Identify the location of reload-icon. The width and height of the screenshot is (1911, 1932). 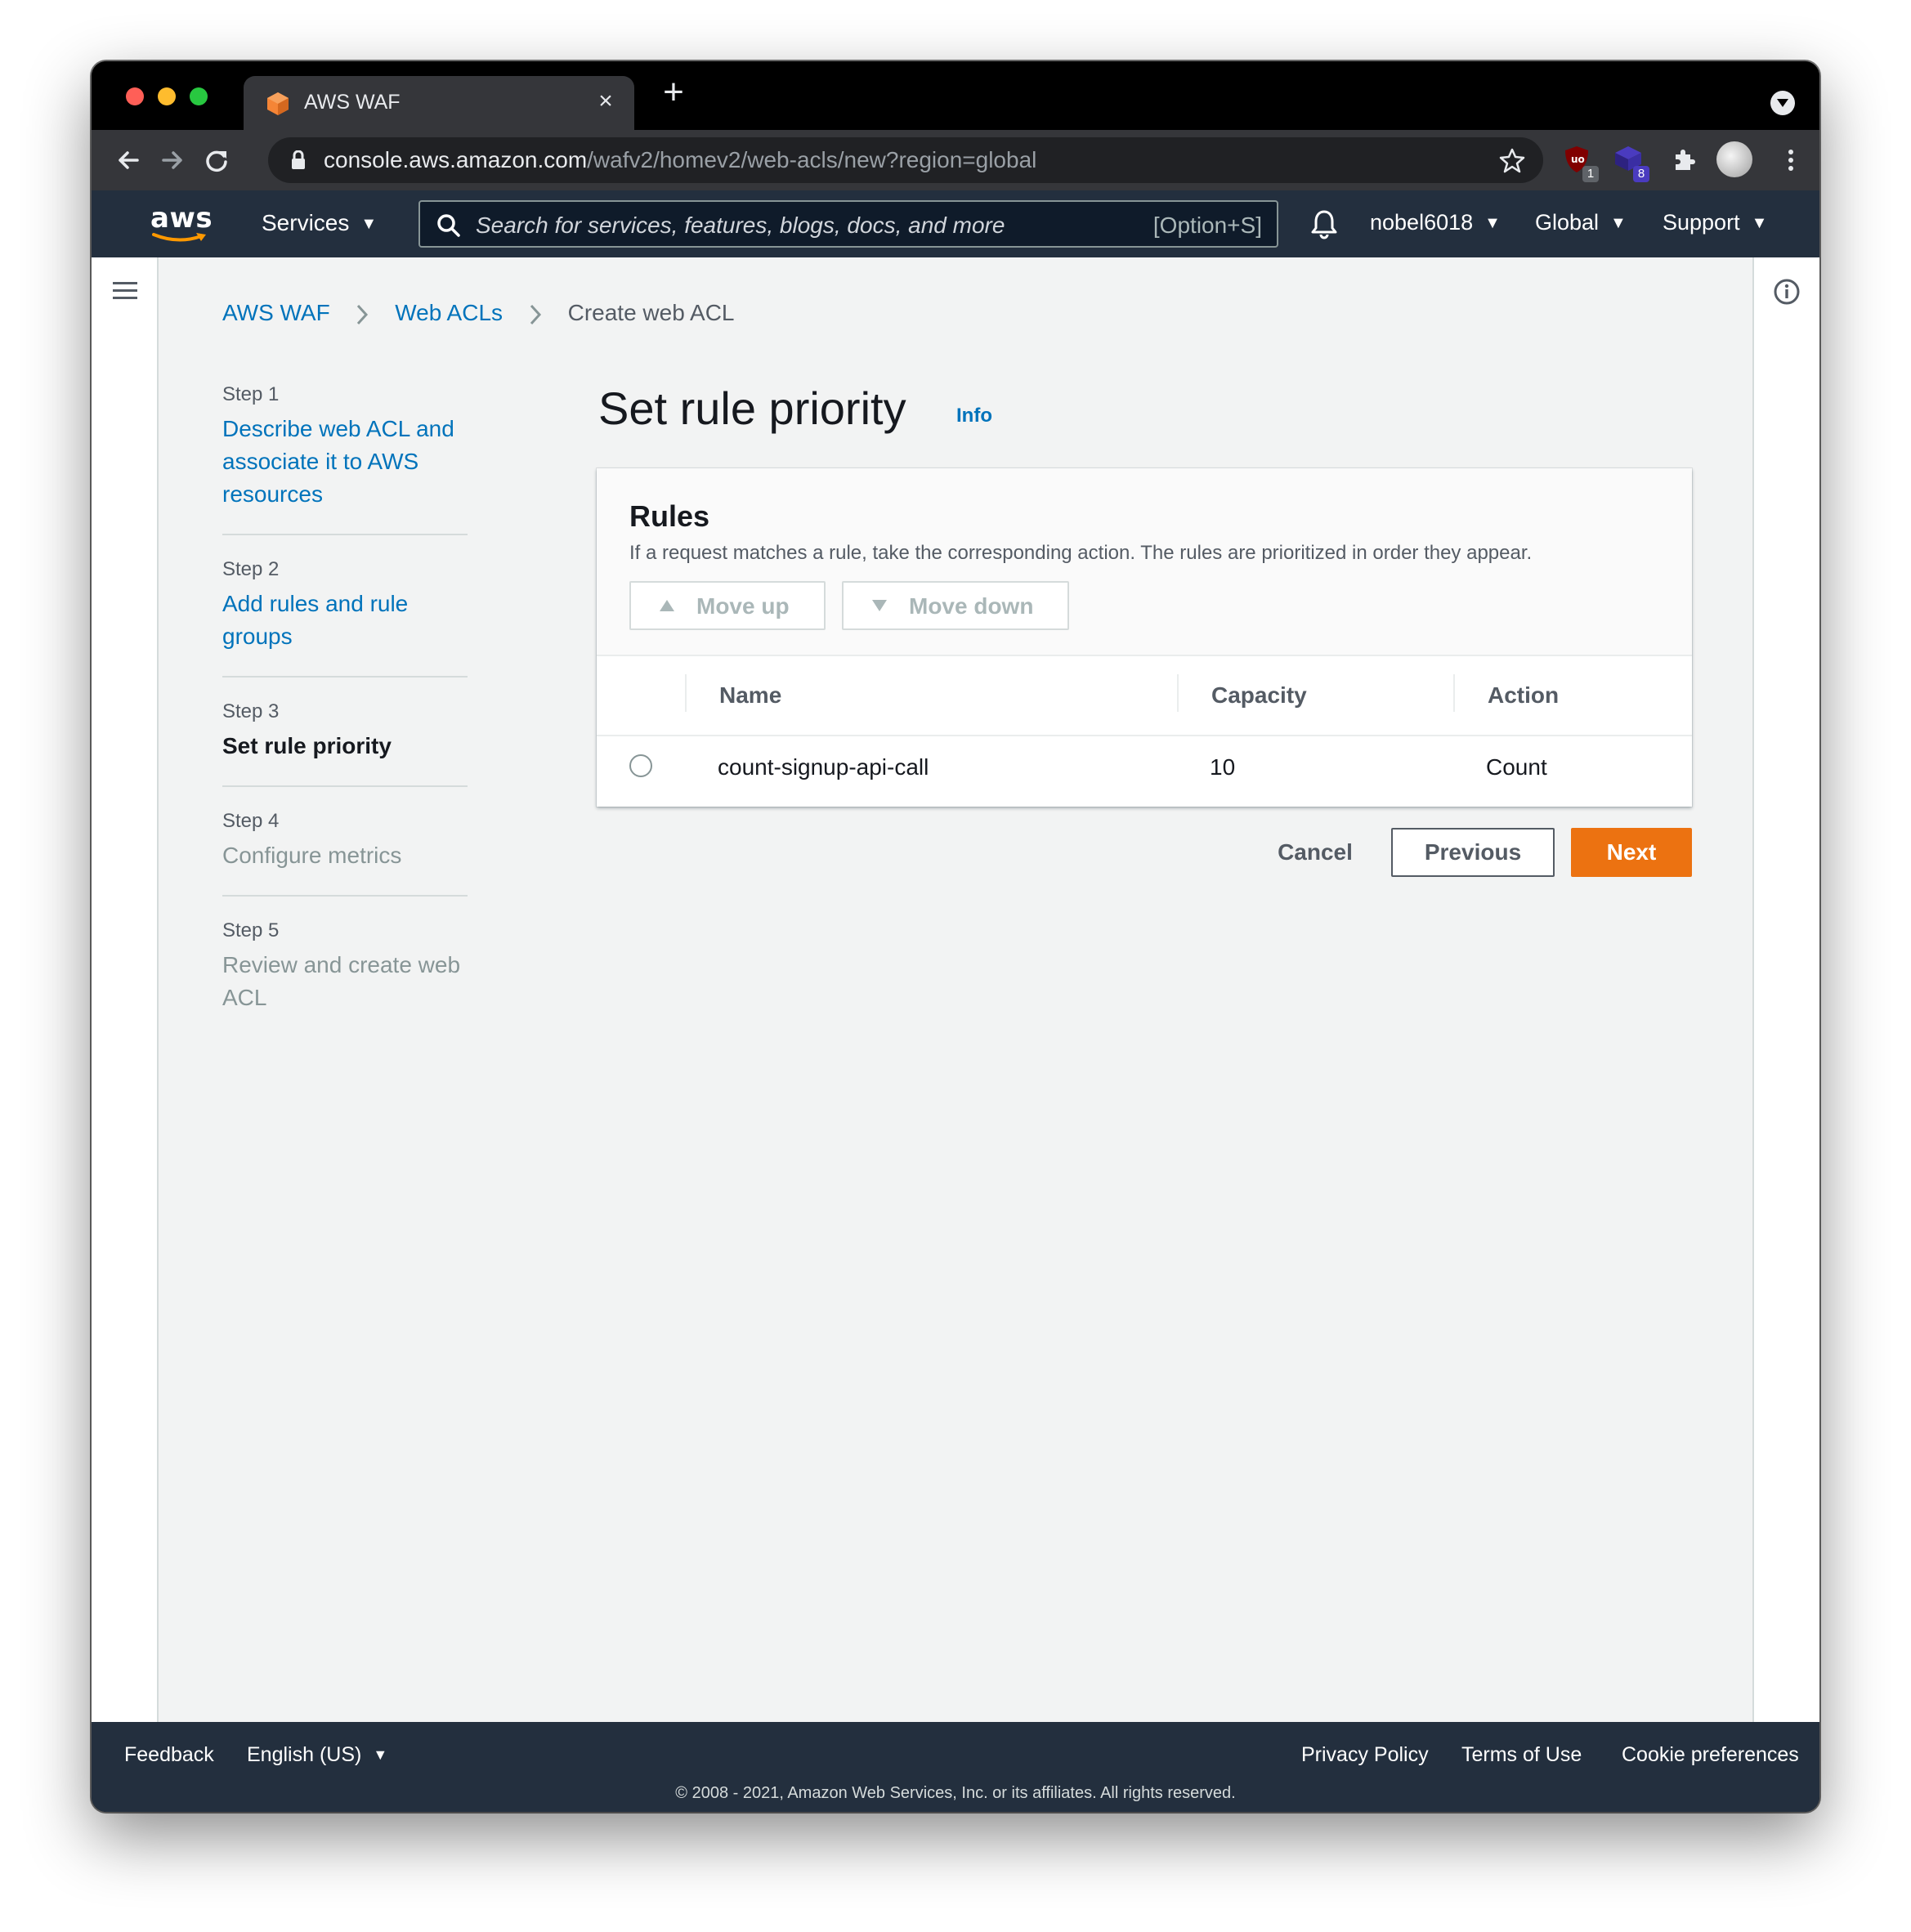
(216, 160).